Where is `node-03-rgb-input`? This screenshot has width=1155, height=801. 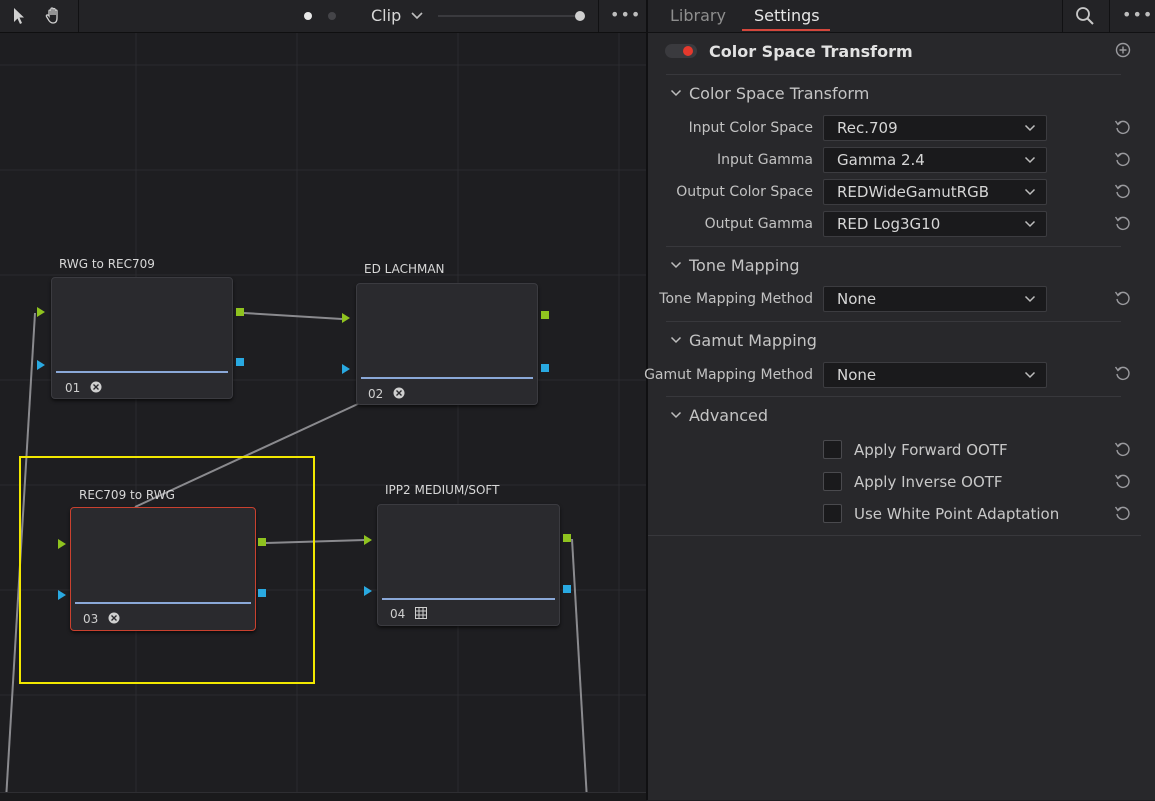
node-03-rgb-input is located at coordinates (62, 544).